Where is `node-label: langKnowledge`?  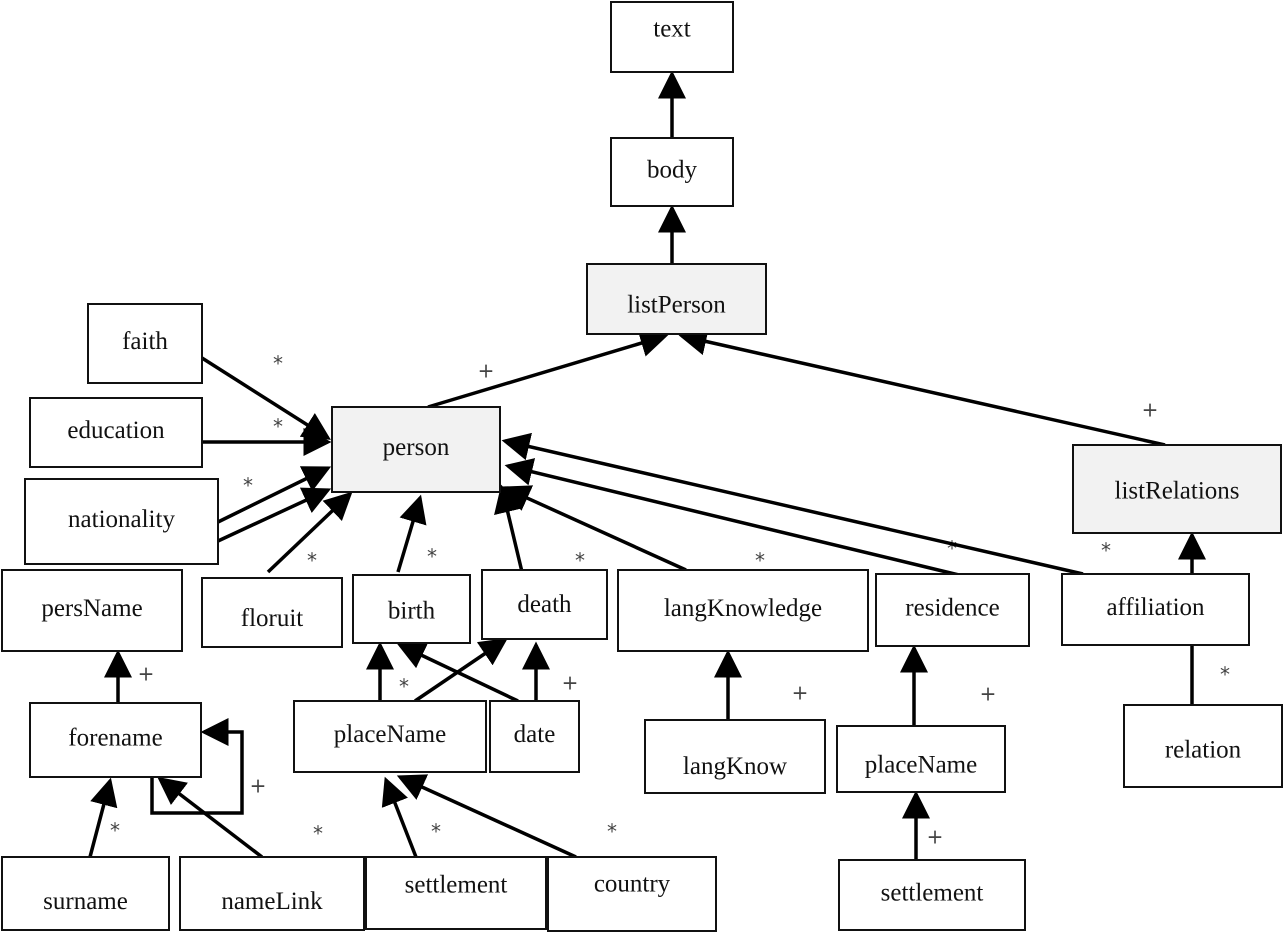 node-label: langKnowledge is located at coordinates (743, 608).